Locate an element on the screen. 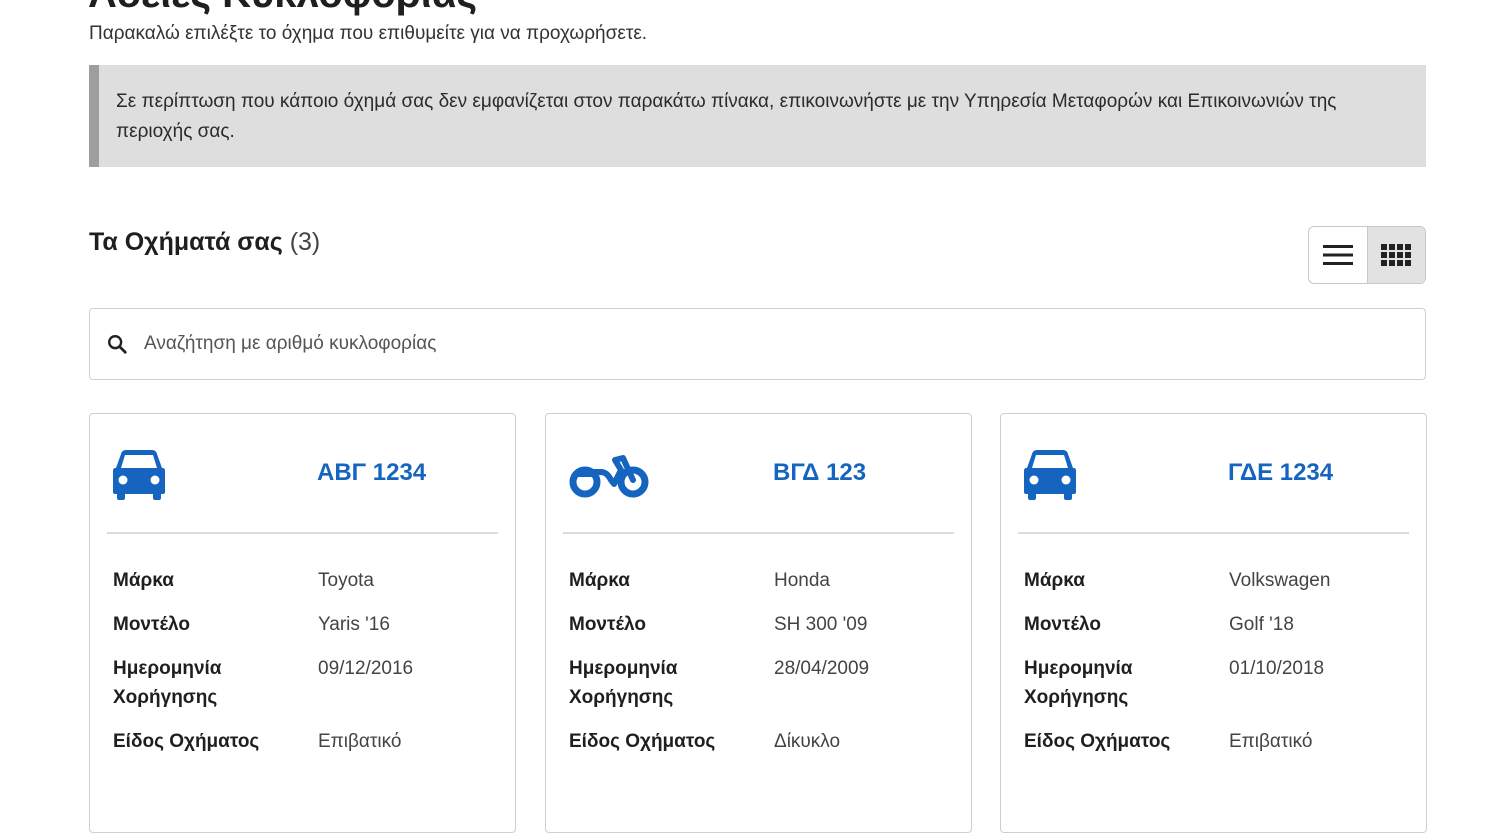 The height and width of the screenshot is (833, 1506). vehicles-heading-label: Τα Οχήματά σας is located at coordinates (186, 242).